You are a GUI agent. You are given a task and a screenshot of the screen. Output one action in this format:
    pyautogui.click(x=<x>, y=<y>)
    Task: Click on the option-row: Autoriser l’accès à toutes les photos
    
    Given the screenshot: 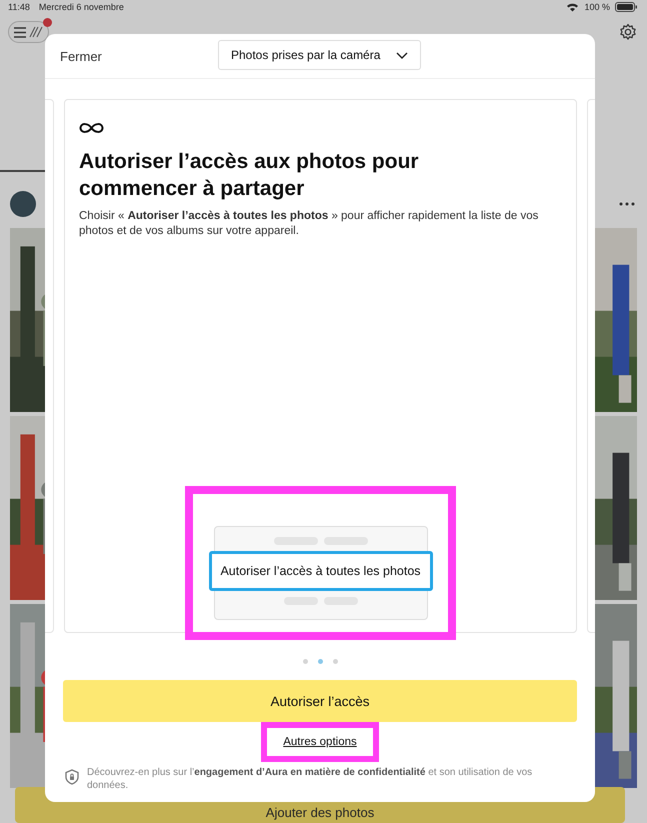 What is the action you would take?
    pyautogui.click(x=320, y=571)
    